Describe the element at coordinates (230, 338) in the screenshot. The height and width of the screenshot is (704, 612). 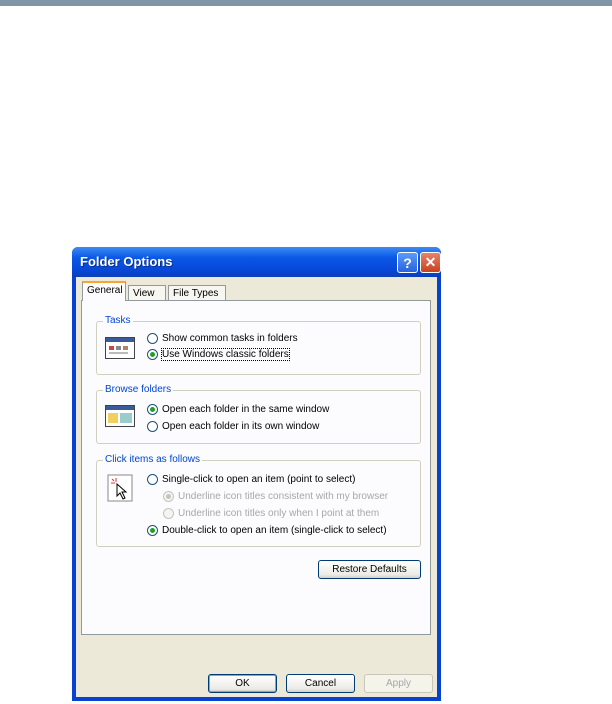
I see `radio-label: Show common tasks in folders` at that location.